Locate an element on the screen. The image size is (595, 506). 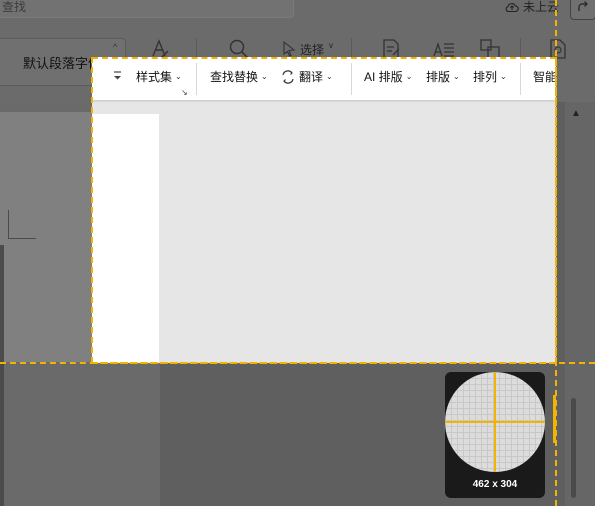
arrange-button: 排列 ⌄ is located at coordinates (490, 76).